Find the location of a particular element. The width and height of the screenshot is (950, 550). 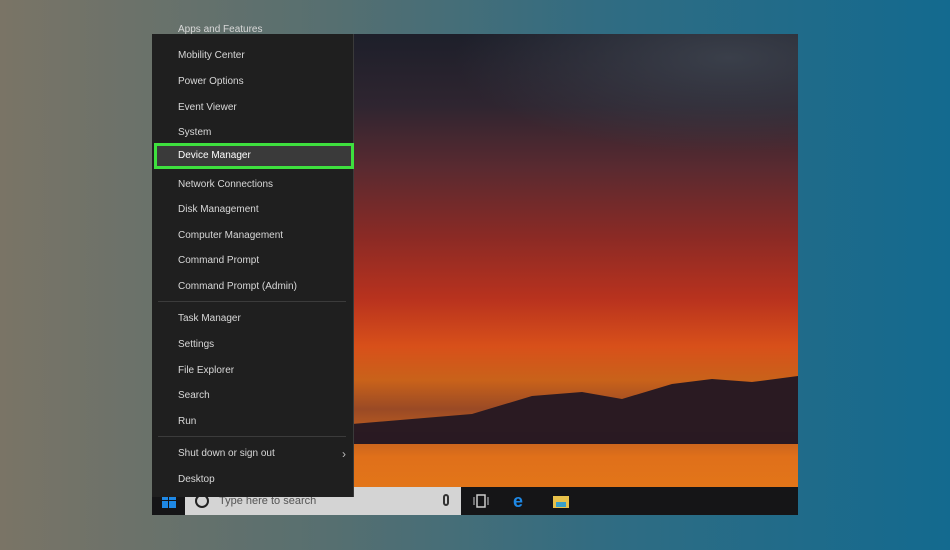

menu-item-device-manager: Device Manager is located at coordinates (254, 156).